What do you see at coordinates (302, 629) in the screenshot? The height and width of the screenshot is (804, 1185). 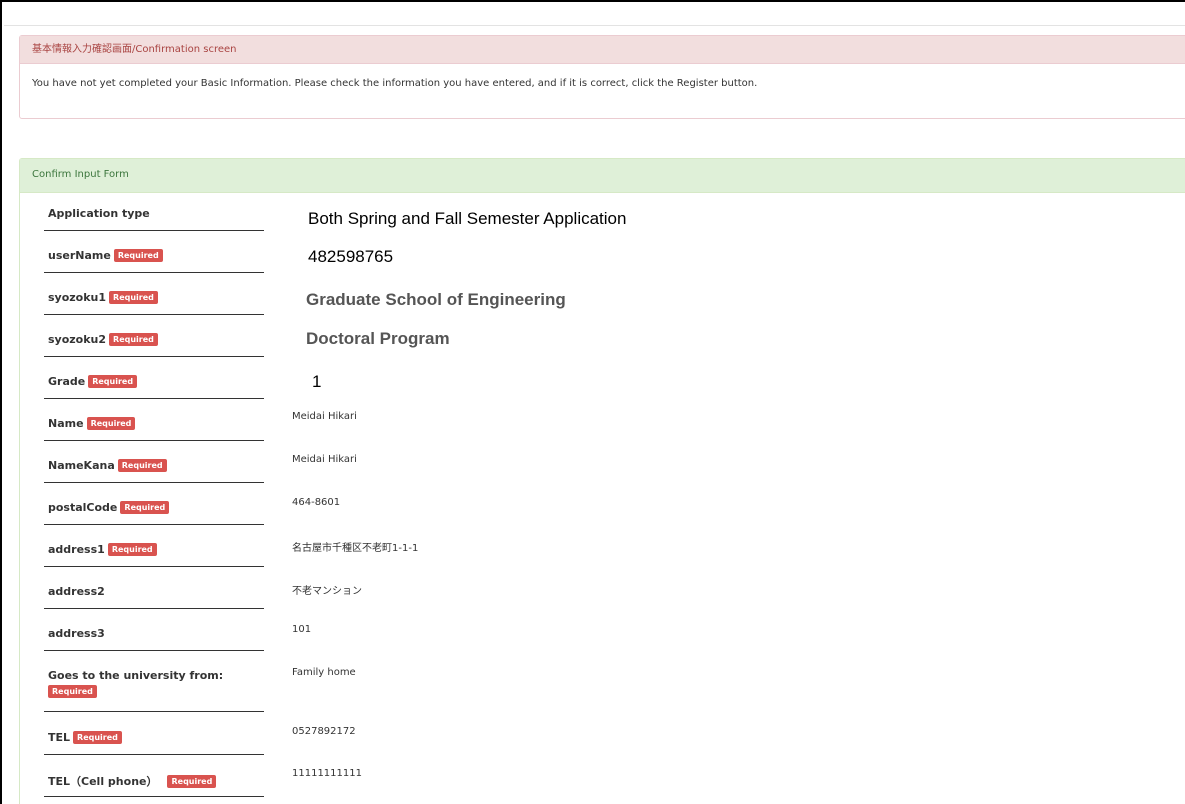 I see `field-value-address3: 101` at bounding box center [302, 629].